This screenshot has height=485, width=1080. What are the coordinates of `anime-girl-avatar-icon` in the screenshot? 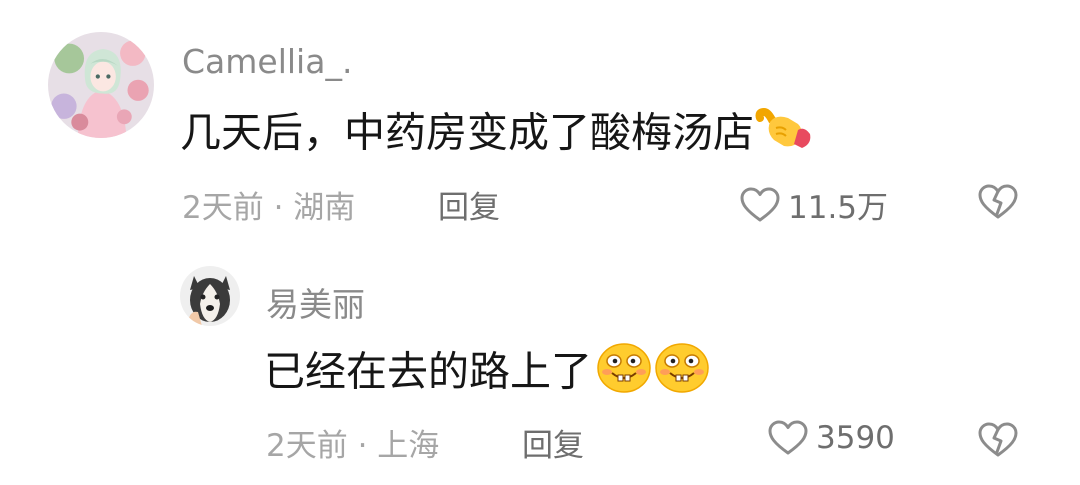 It's located at (101, 85).